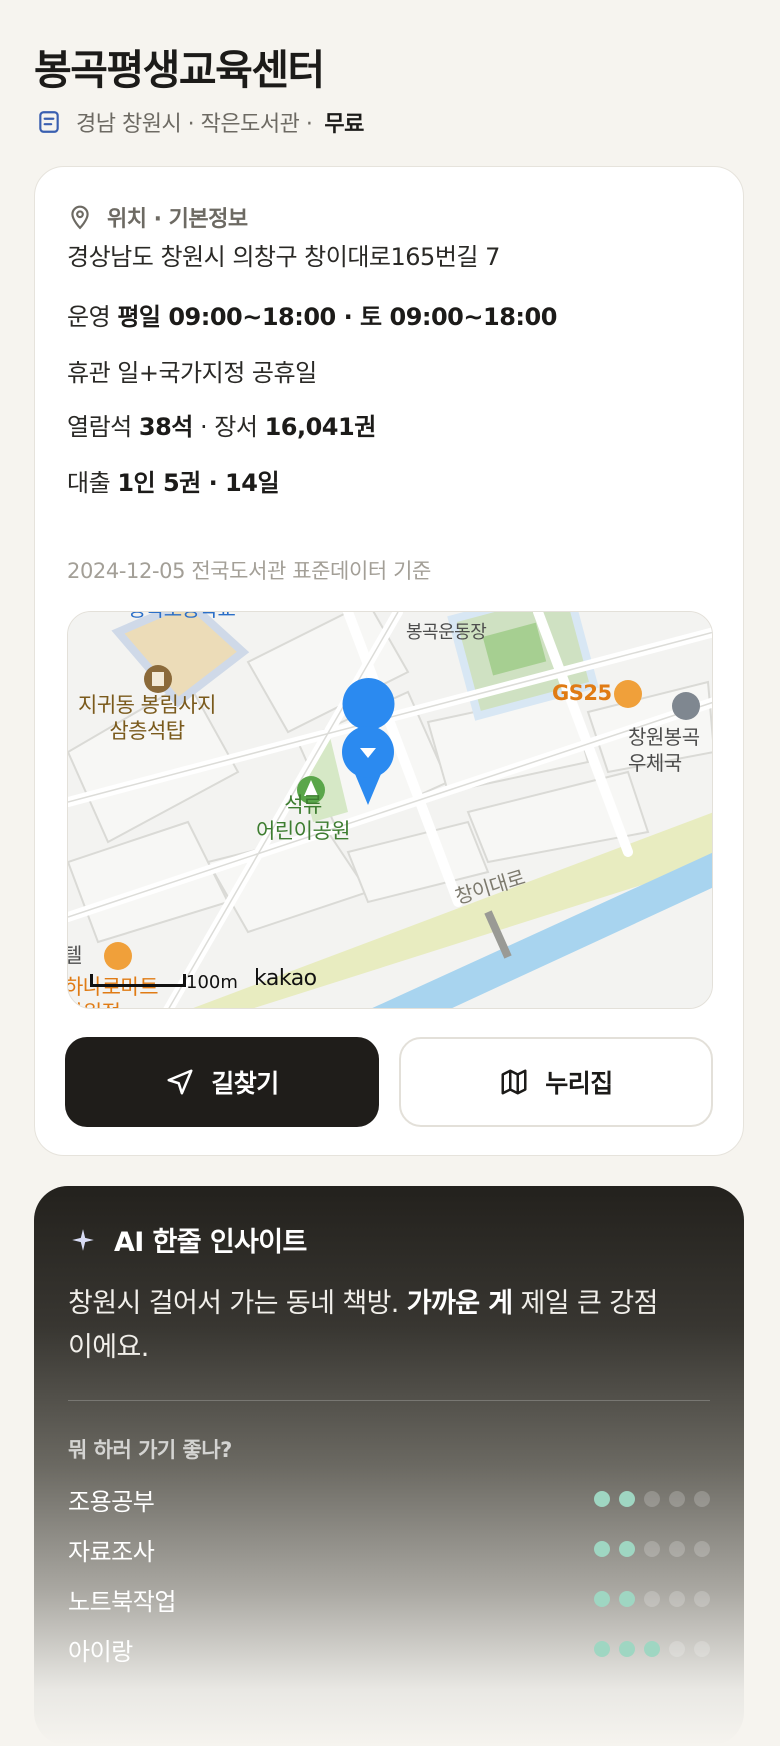  What do you see at coordinates (198, 483) in the screenshot?
I see `loan-value: 1인 5권 · 14일` at bounding box center [198, 483].